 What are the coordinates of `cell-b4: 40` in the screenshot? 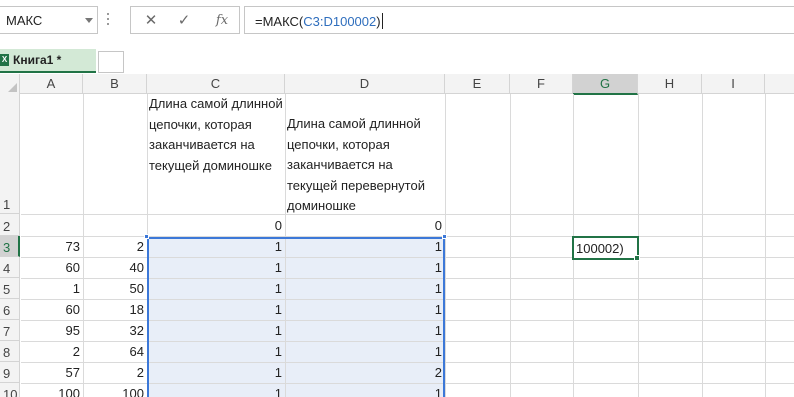 It's located at (113, 267).